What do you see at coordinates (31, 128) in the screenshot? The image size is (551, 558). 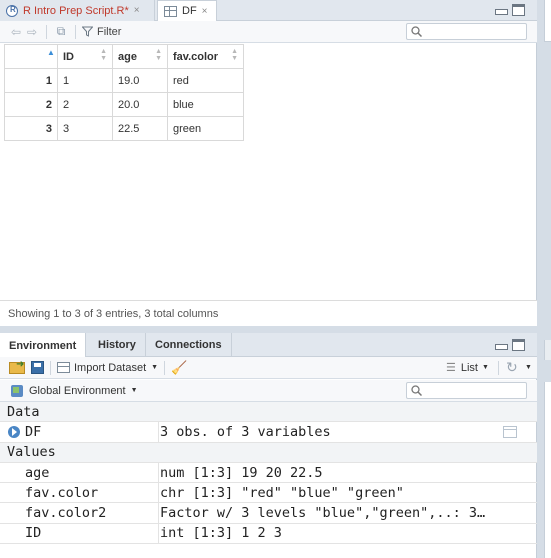 I see `row-number: 3` at bounding box center [31, 128].